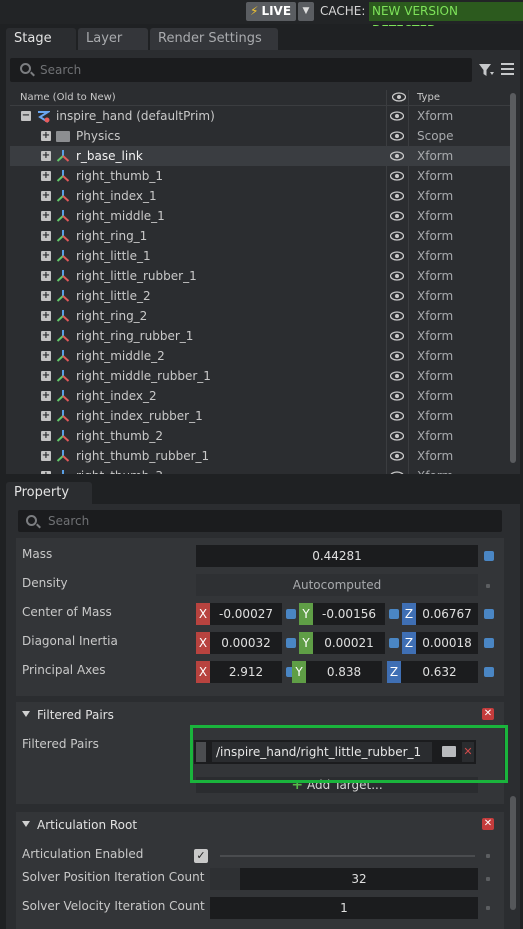 This screenshot has height=929, width=523. What do you see at coordinates (446, 19) in the screenshot?
I see `cache-status-badge: NEW VERSION DETECTED` at bounding box center [446, 19].